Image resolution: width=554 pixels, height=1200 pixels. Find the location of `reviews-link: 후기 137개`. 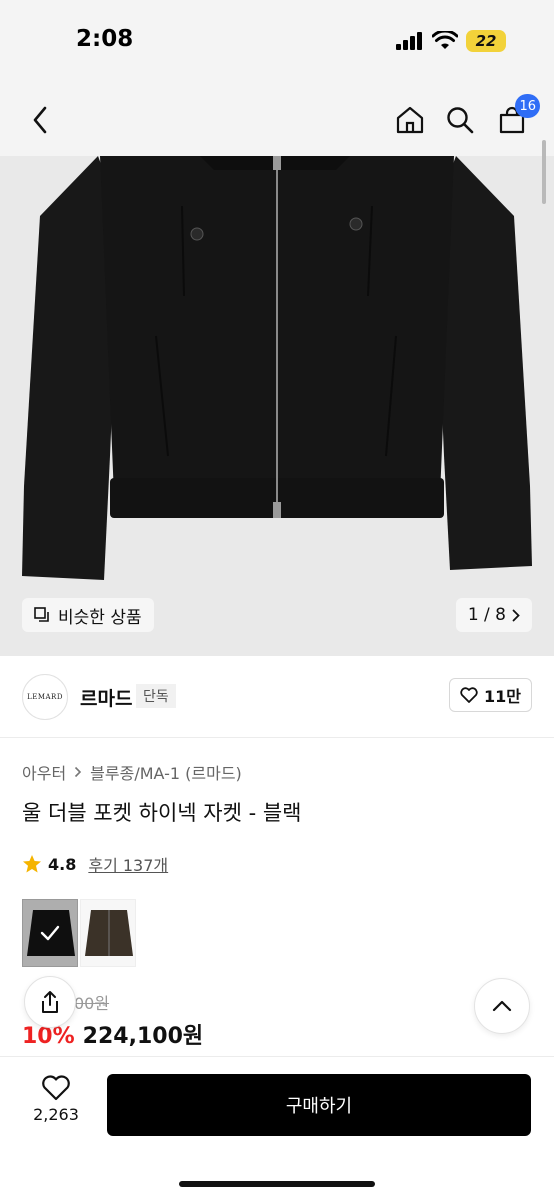

reviews-link: 후기 137개 is located at coordinates (128, 864).